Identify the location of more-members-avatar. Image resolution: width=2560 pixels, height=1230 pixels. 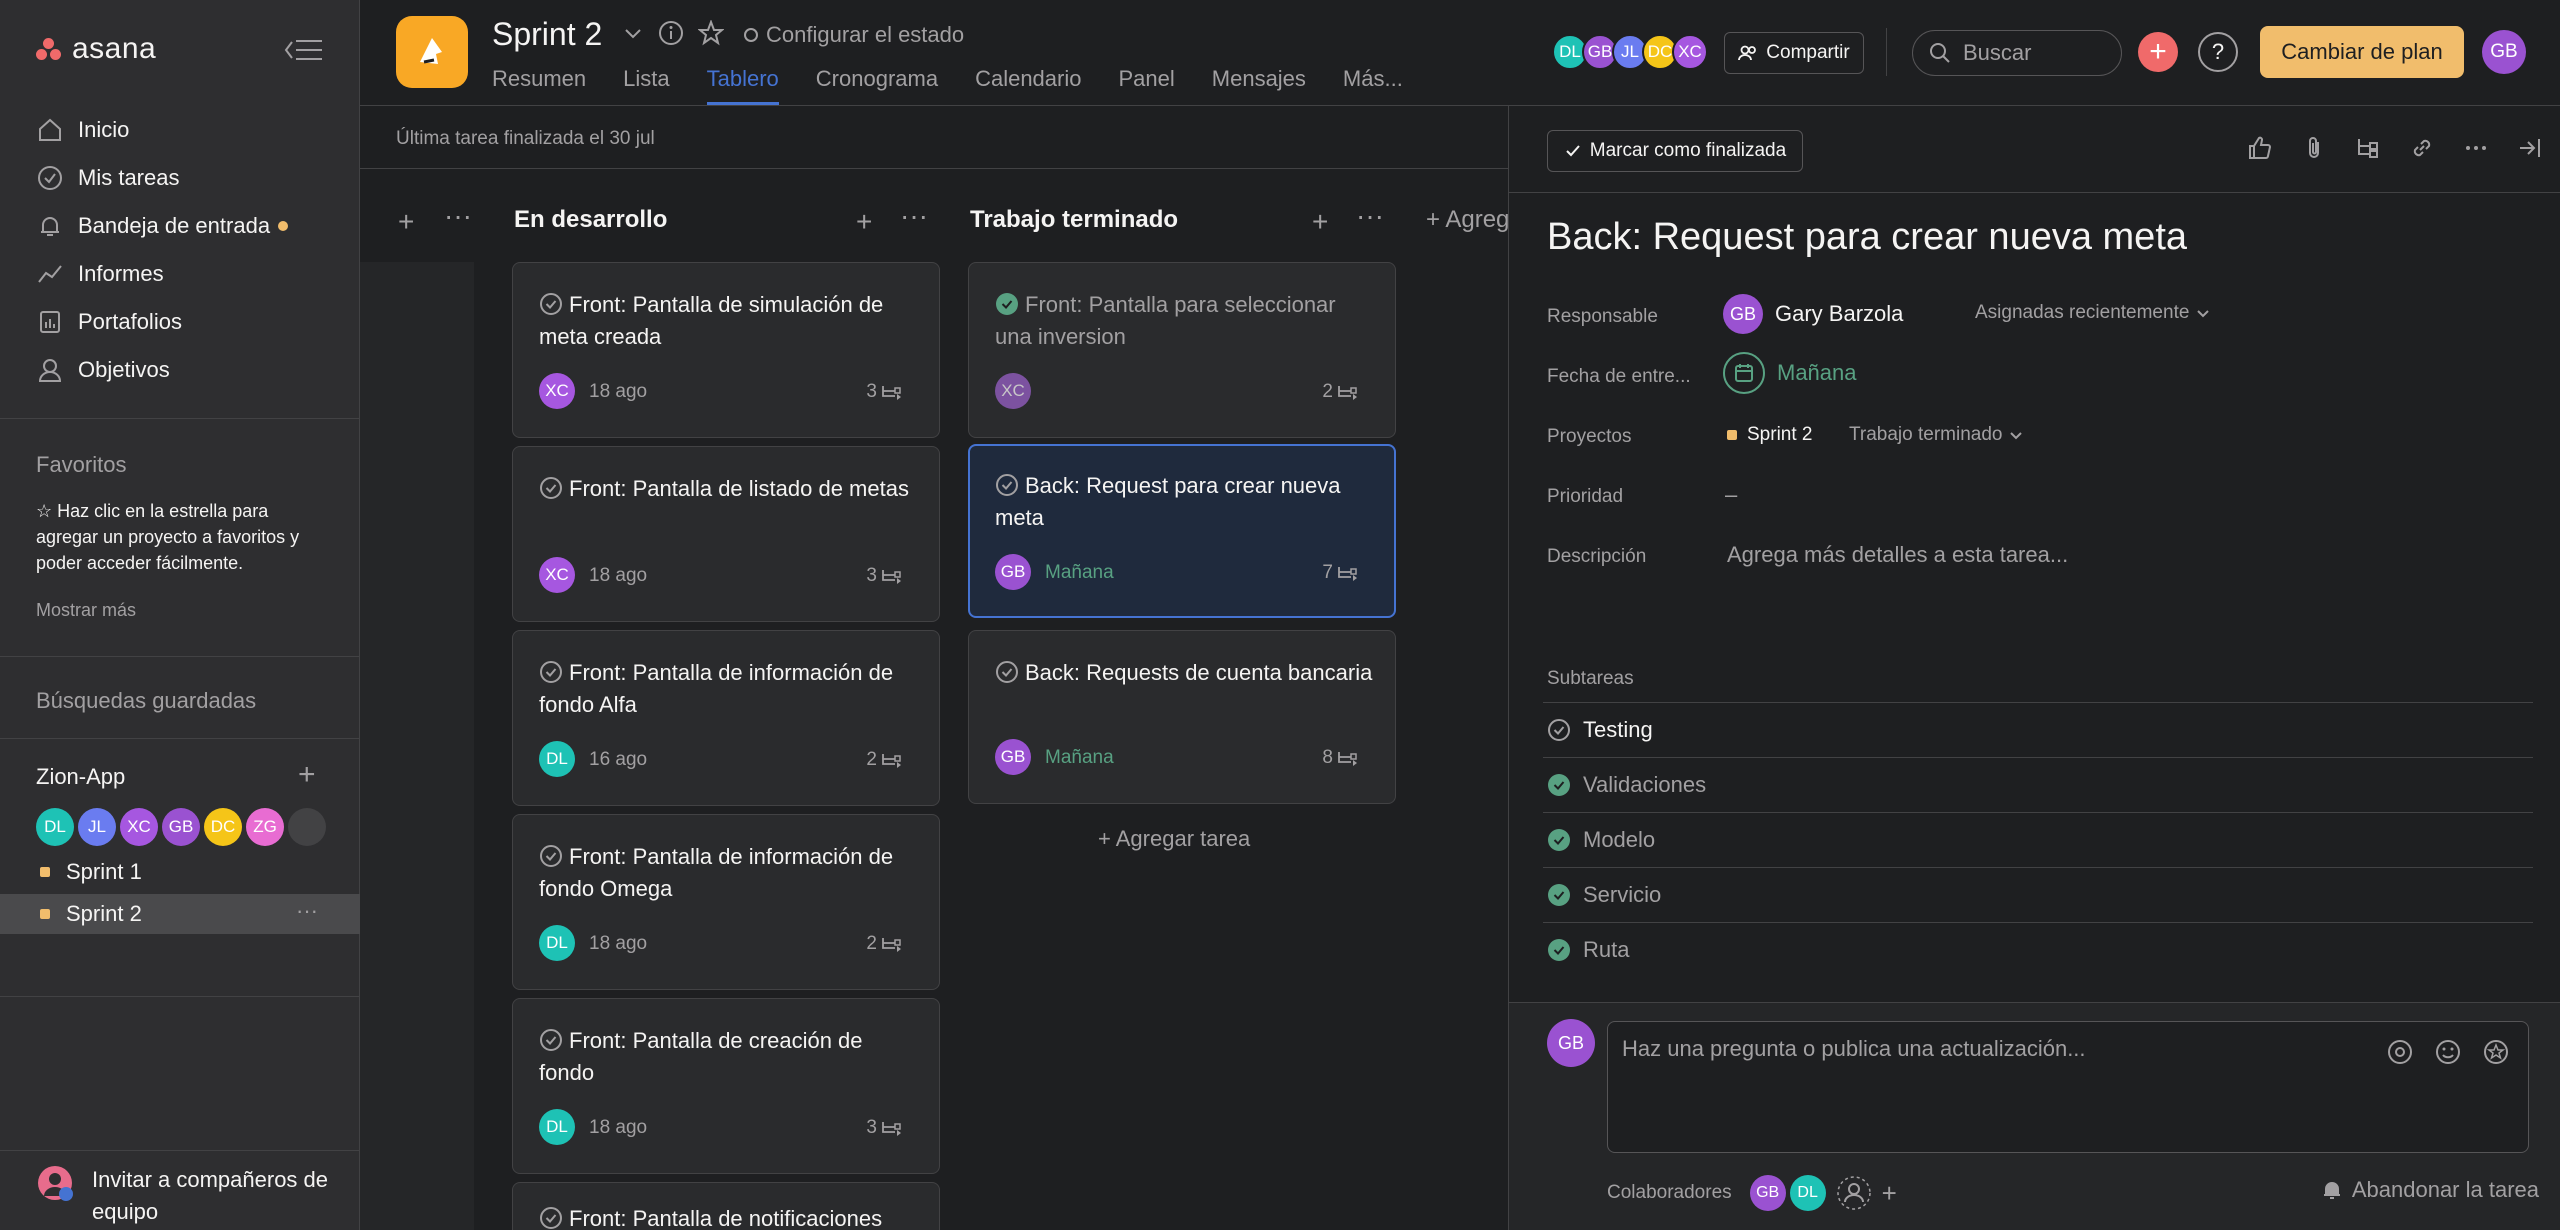
(307, 827).